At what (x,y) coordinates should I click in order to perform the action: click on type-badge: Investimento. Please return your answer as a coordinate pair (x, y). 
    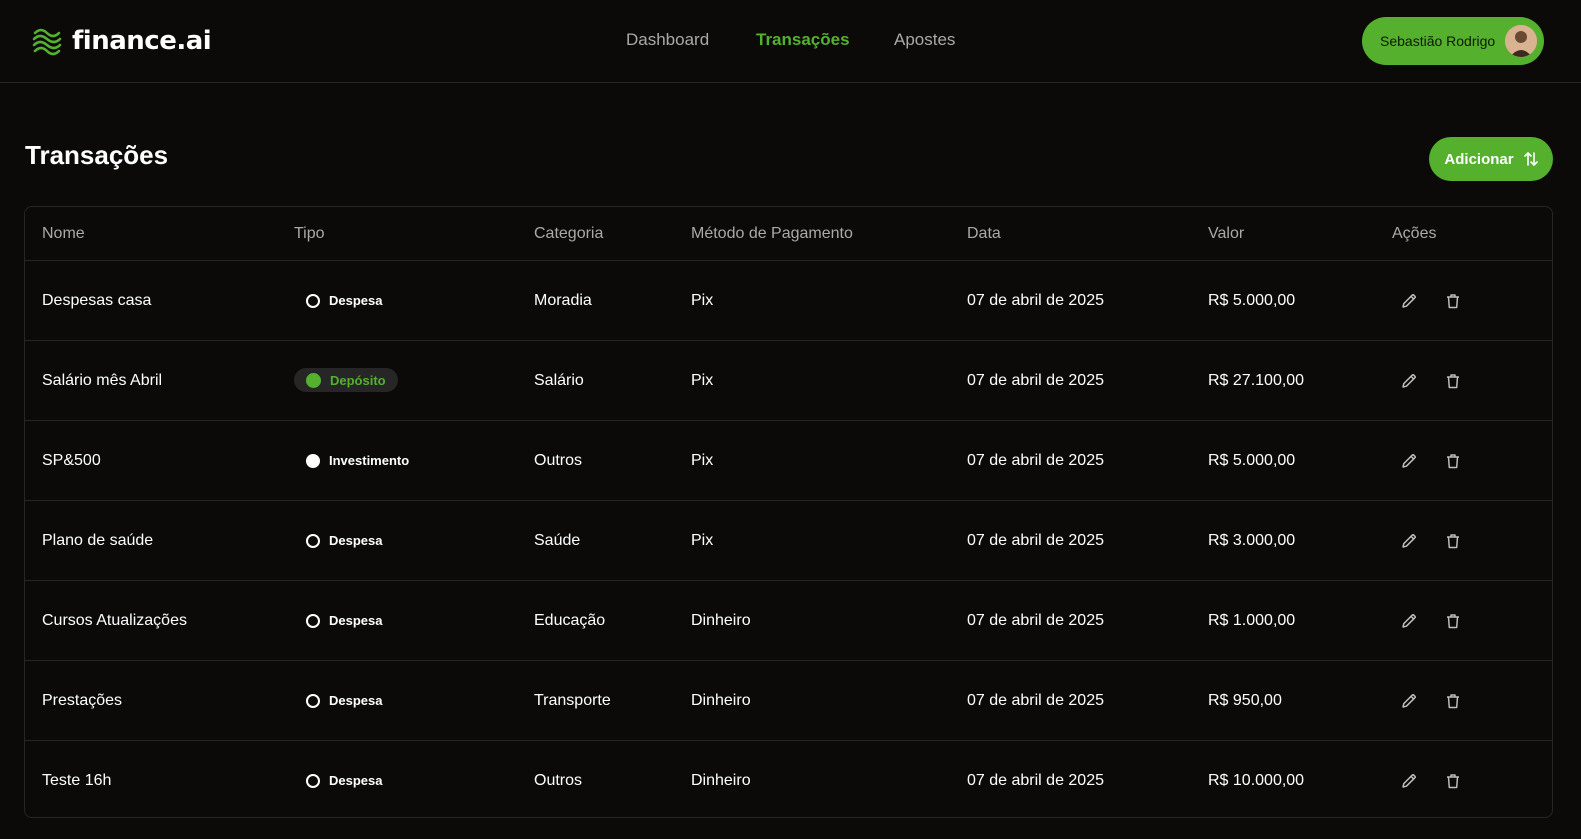
    Looking at the image, I should click on (357, 461).